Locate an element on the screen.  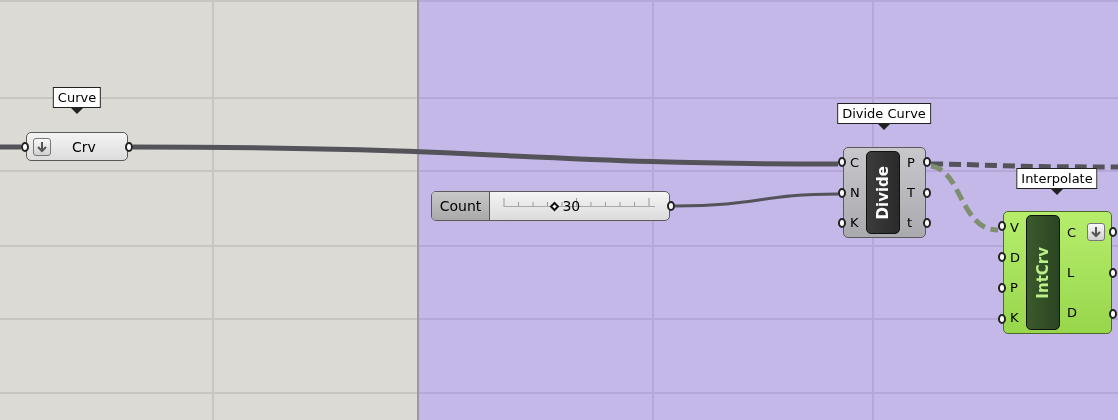
component-nickname: Divide is located at coordinates (883, 192).